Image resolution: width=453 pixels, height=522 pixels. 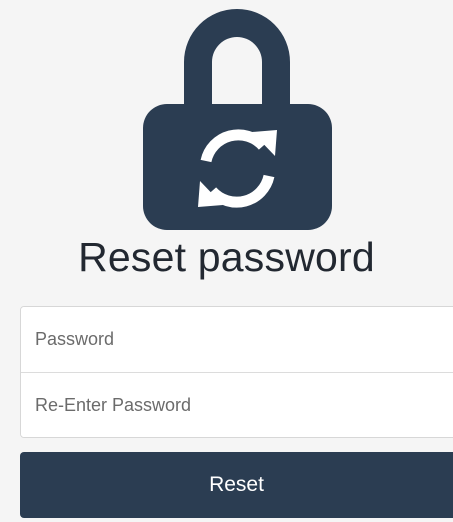 What do you see at coordinates (237, 404) in the screenshot?
I see `confirm-password-field` at bounding box center [237, 404].